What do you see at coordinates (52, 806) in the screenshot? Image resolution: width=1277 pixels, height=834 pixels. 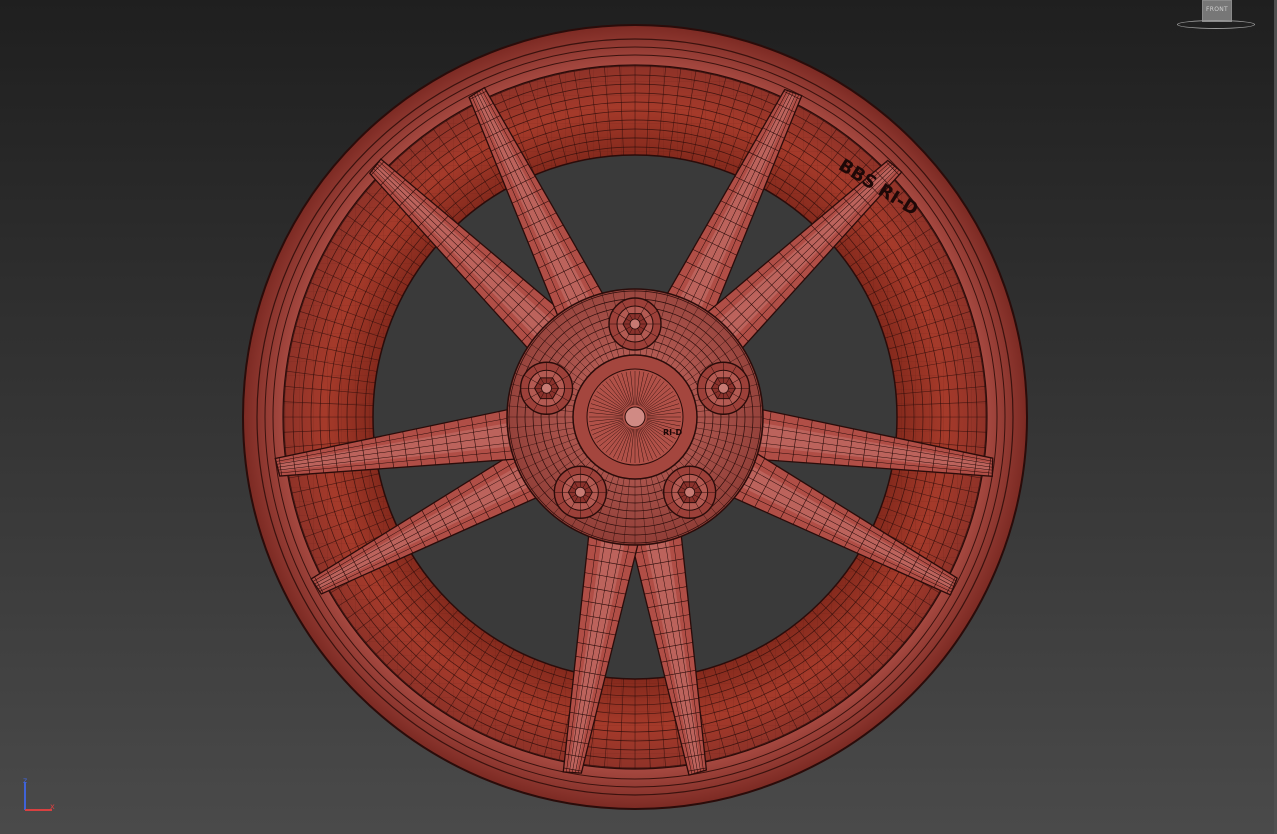 I see `axis-x-label: x` at bounding box center [52, 806].